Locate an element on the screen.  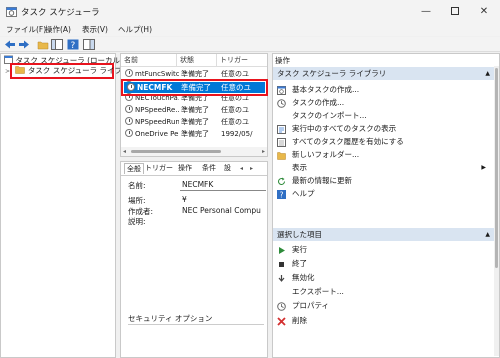
location-label: 場所: is located at coordinates (137, 200).